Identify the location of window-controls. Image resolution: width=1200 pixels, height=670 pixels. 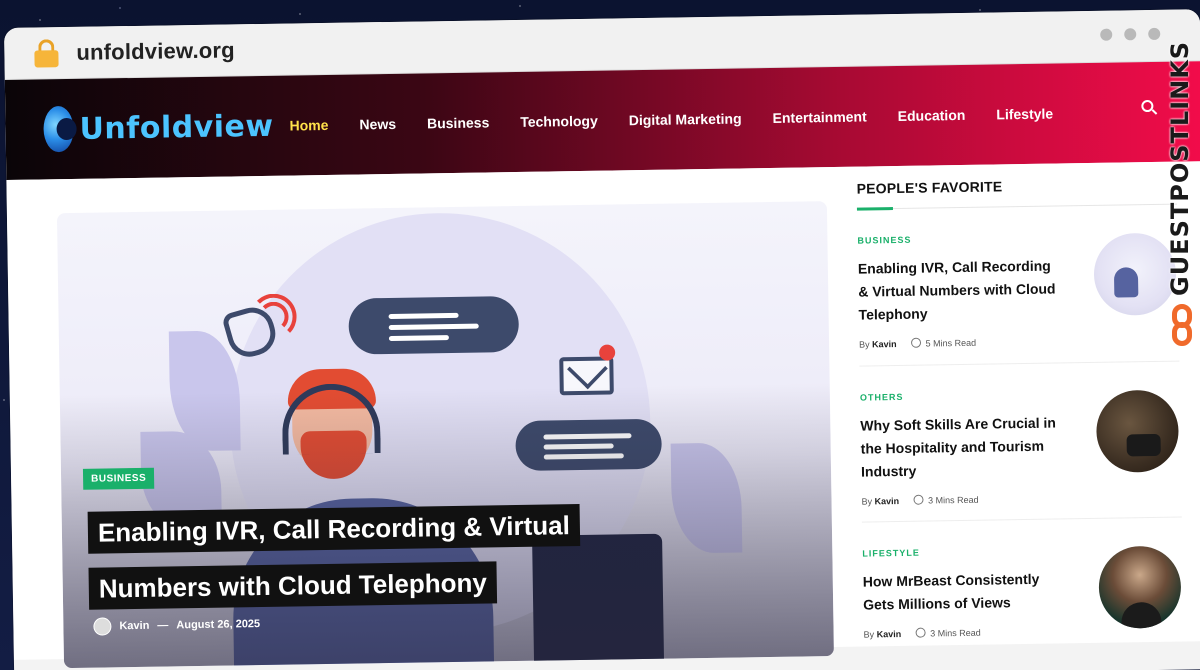
(1130, 34).